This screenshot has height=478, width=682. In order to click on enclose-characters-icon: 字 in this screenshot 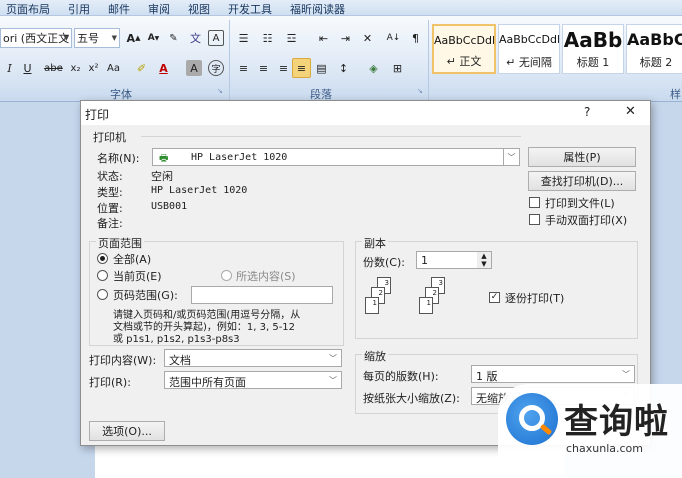, I will do `click(216, 68)`.